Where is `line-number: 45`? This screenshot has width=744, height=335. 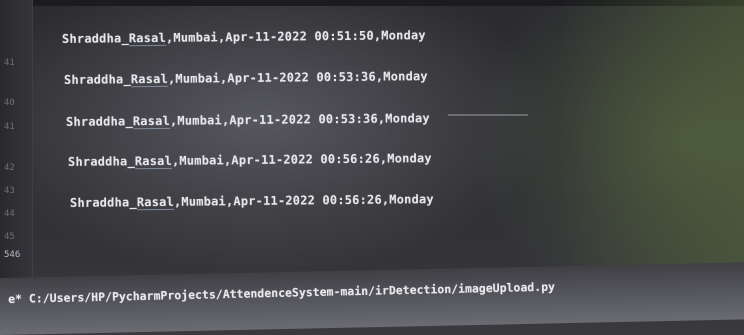
line-number: 45 is located at coordinates (9, 237).